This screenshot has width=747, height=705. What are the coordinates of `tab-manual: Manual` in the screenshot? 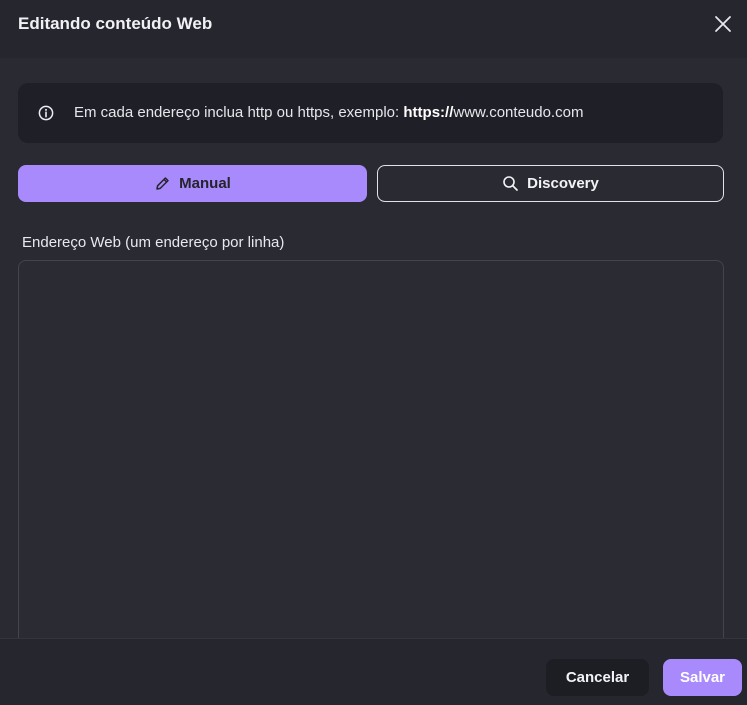 It's located at (192, 183).